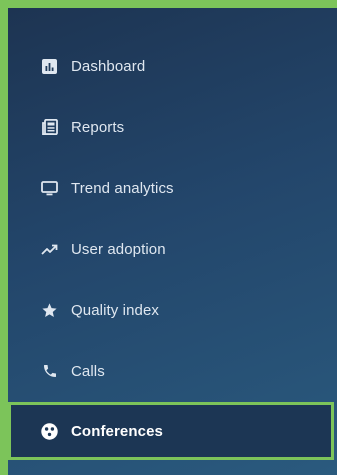 Image resolution: width=337 pixels, height=475 pixels. What do you see at coordinates (88, 371) in the screenshot?
I see `nav-item-label: Calls` at bounding box center [88, 371].